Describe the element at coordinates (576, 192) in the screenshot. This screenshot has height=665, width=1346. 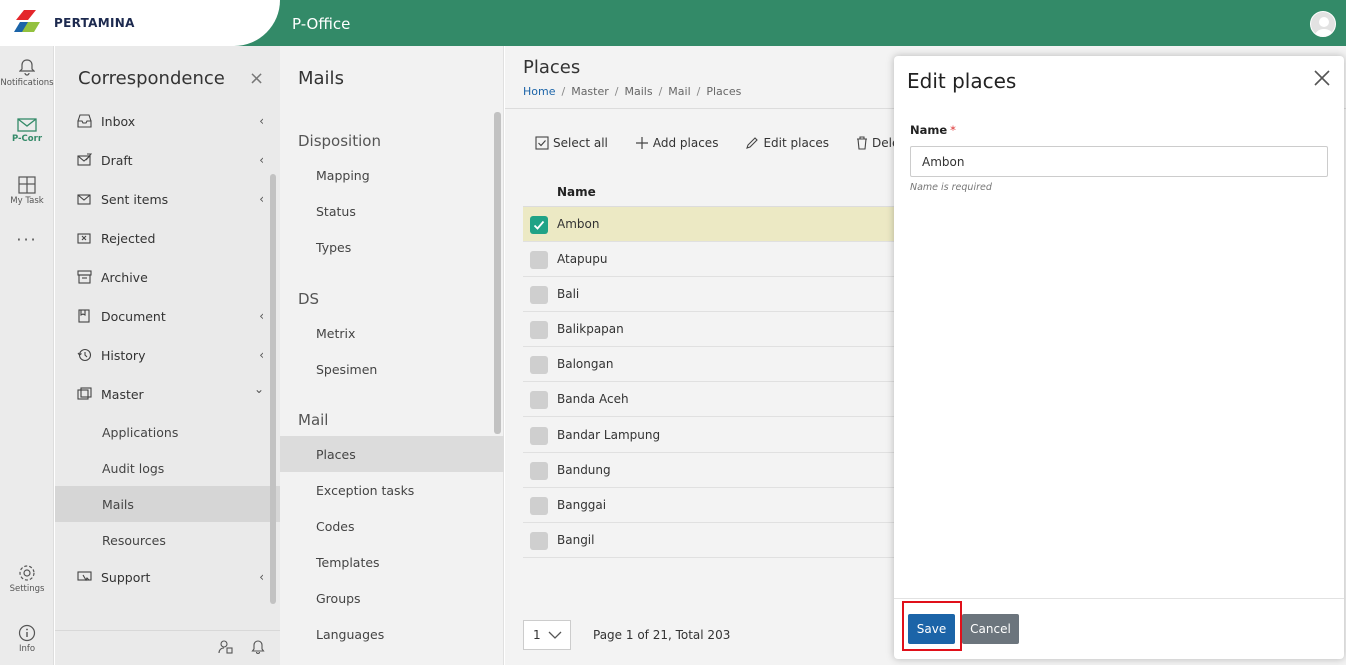
I see `column-name-header: Name` at that location.